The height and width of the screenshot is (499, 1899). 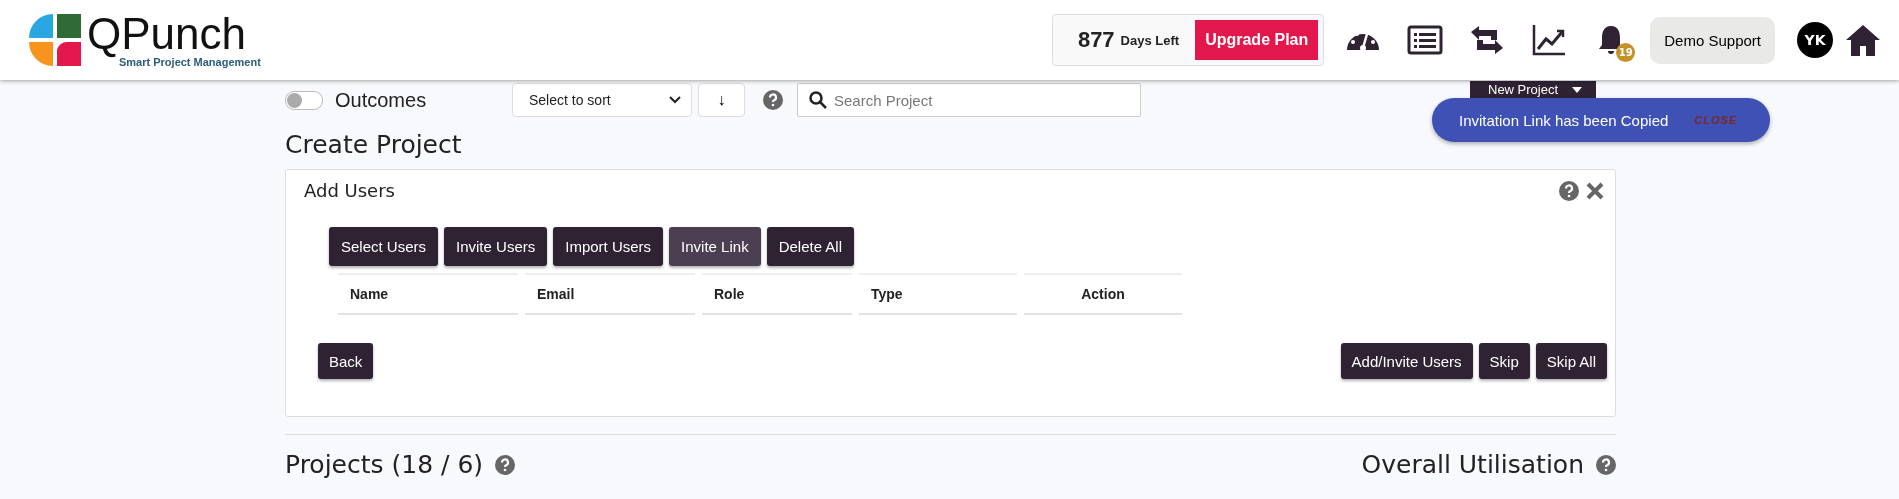 What do you see at coordinates (381, 100) in the screenshot?
I see `toggle-label: Outcomes` at bounding box center [381, 100].